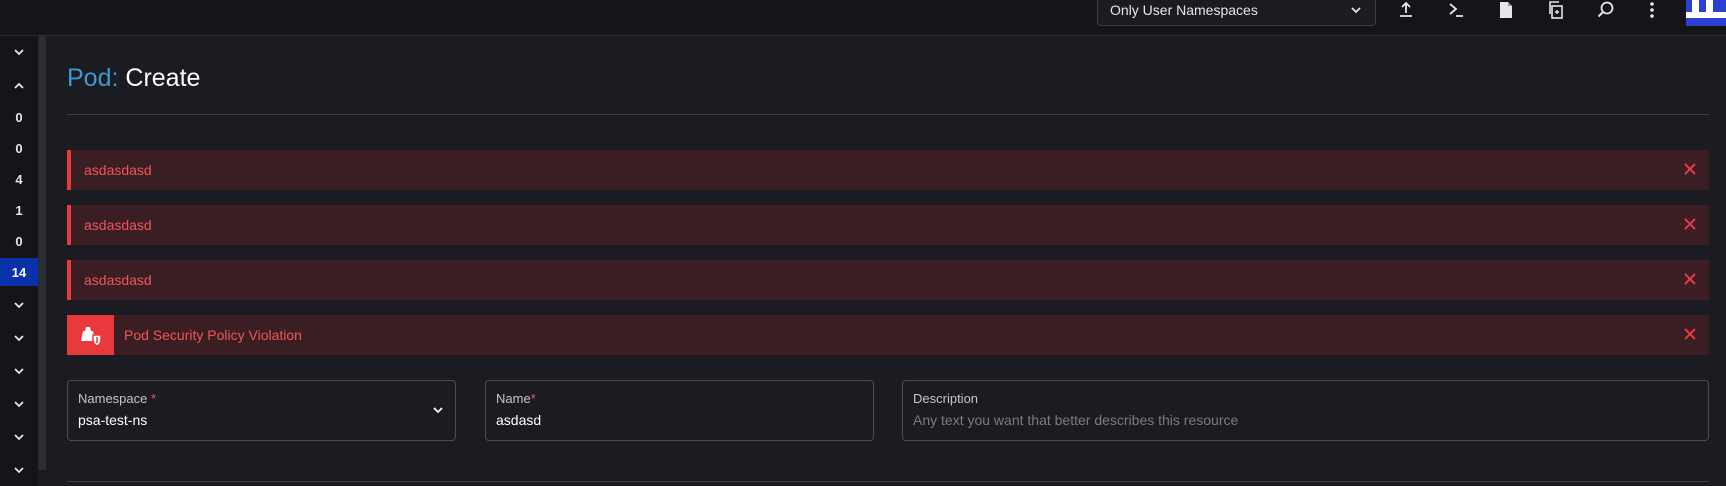 Image resolution: width=1726 pixels, height=486 pixels. I want to click on namespace-filter-select: Only User Namespaces, so click(1236, 13).